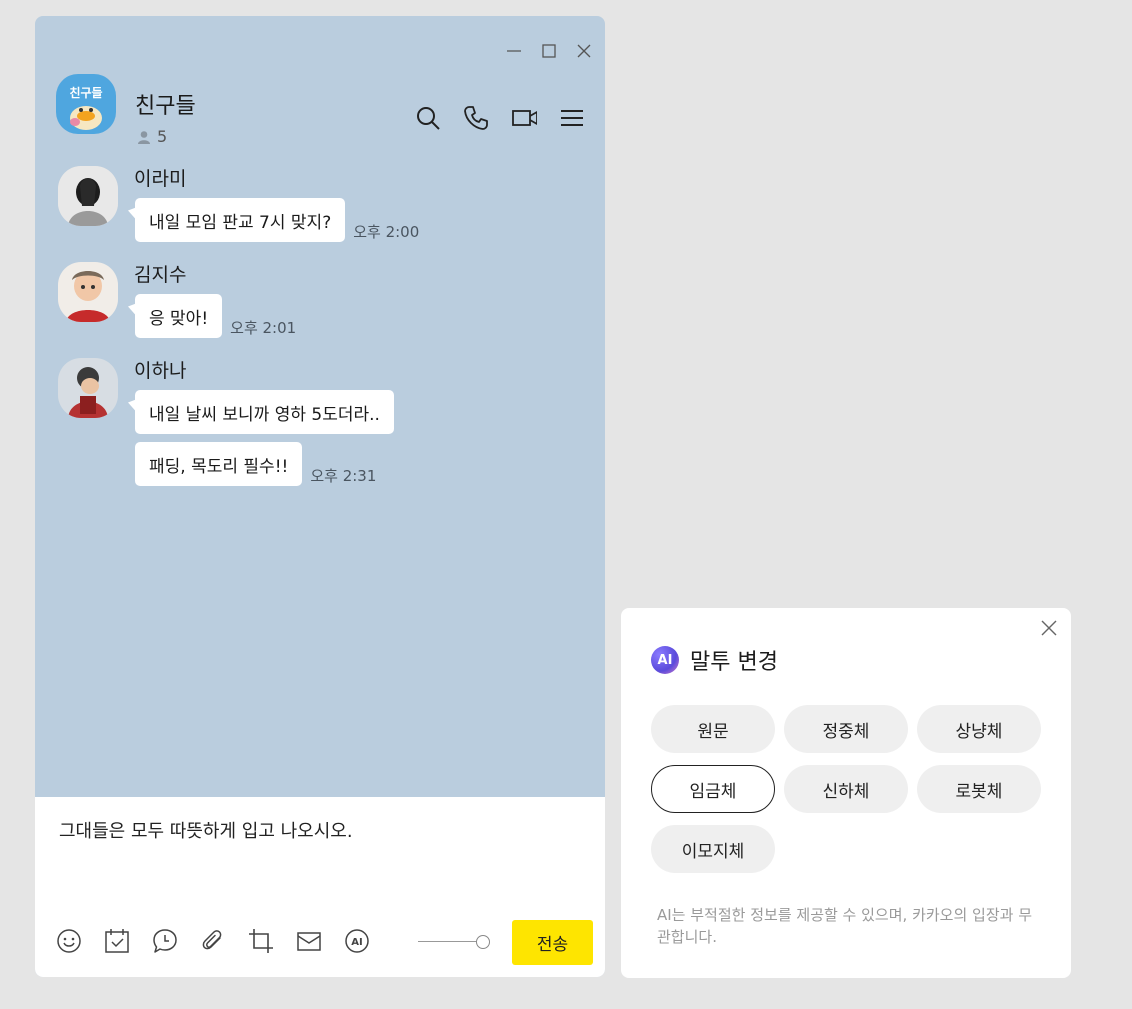 The image size is (1132, 1009). Describe the element at coordinates (844, 926) in the screenshot. I see `ai-disclaimer: AI는 부적절한 정보를 제공할 수 있으며, 카카오의 입장과 무관합니다.` at that location.